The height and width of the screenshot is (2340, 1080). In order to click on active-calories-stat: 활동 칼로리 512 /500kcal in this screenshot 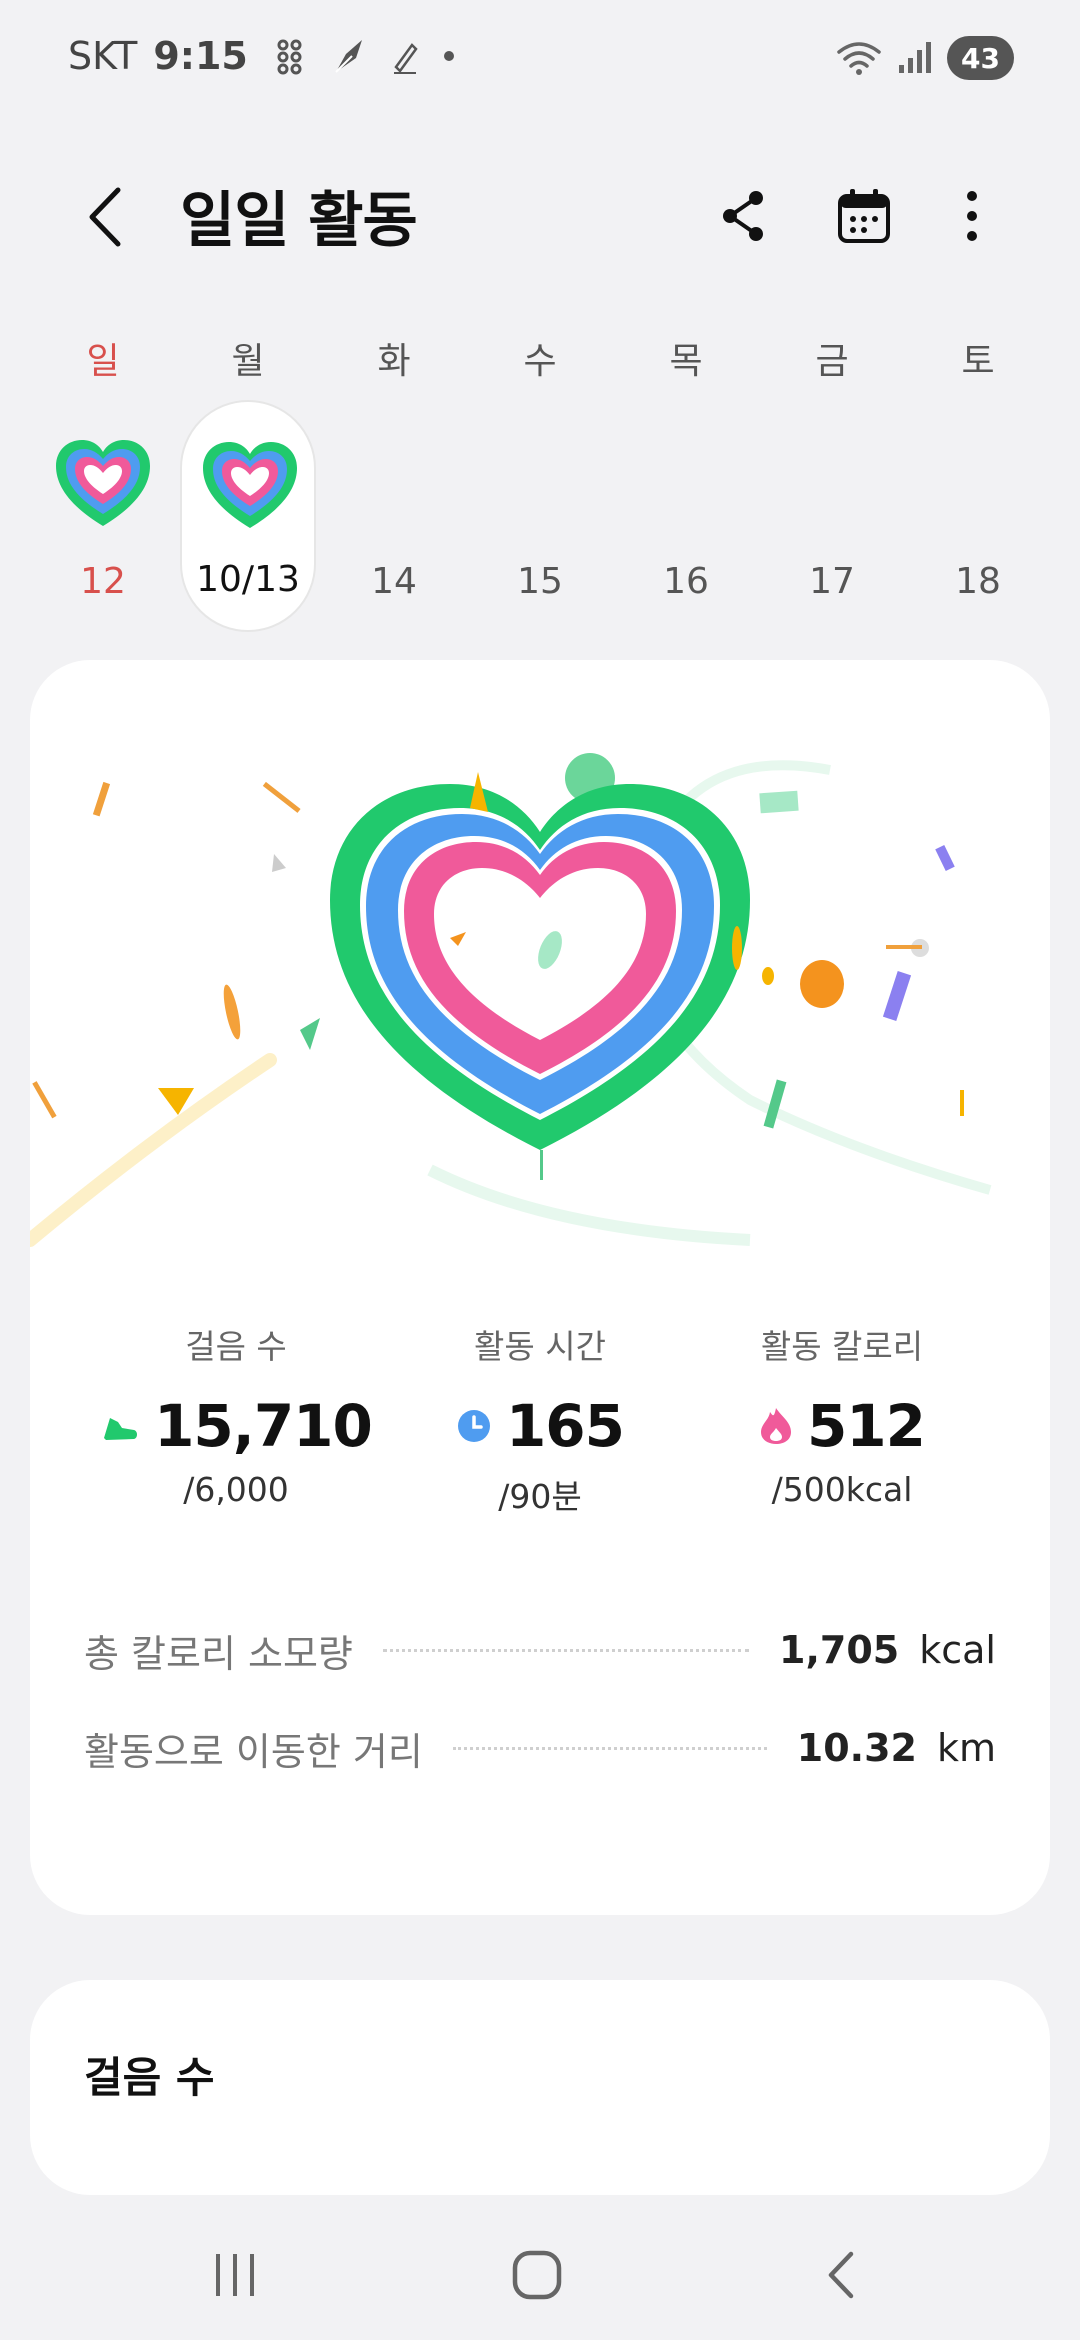, I will do `click(842, 1414)`.